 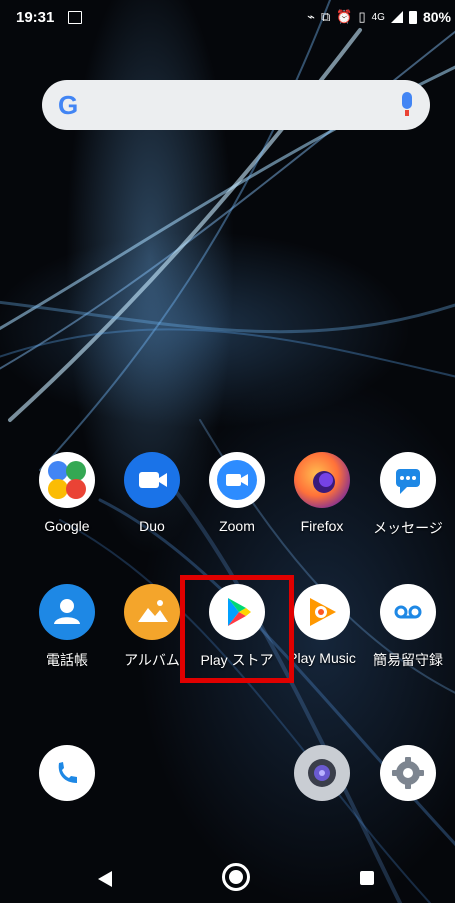 I want to click on dock-settings, so click(x=408, y=773).